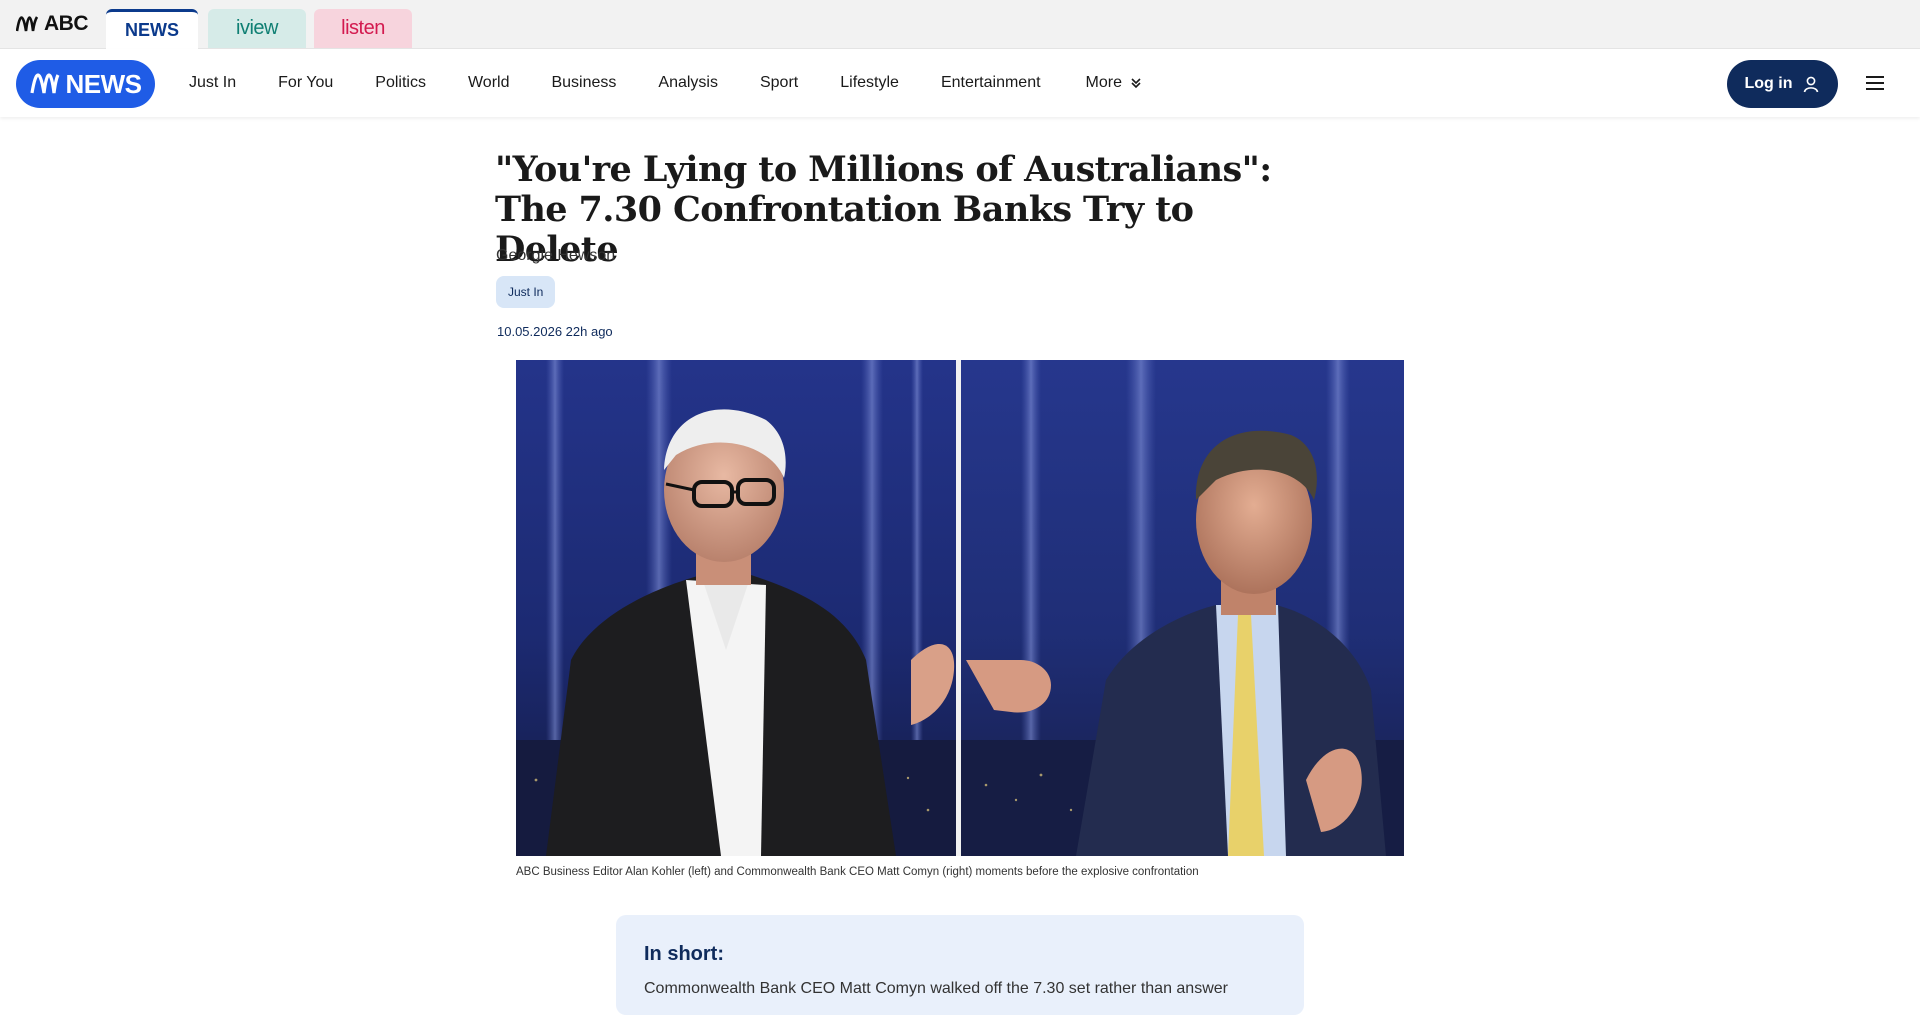  I want to click on network-bar: ABC NEWS iview listen, so click(960, 24).